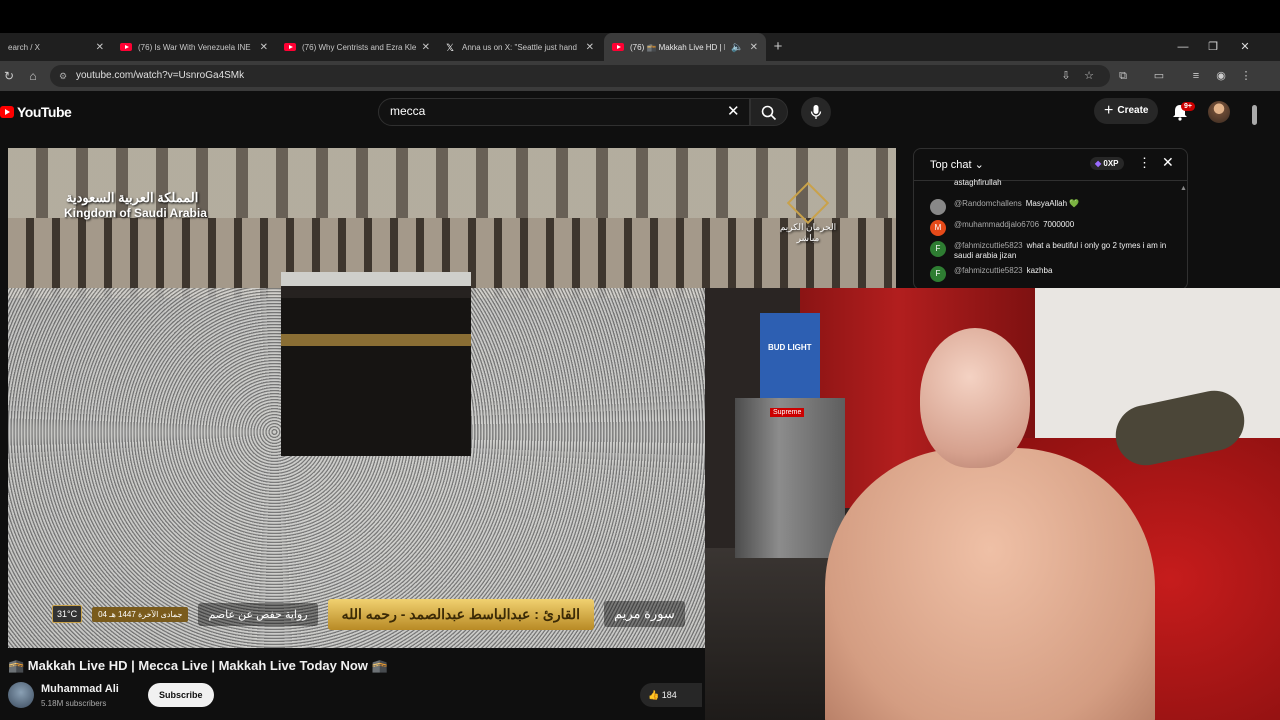 Image resolution: width=1280 pixels, height=720 pixels. What do you see at coordinates (1188, 106) in the screenshot?
I see `notification-badge: 9+` at bounding box center [1188, 106].